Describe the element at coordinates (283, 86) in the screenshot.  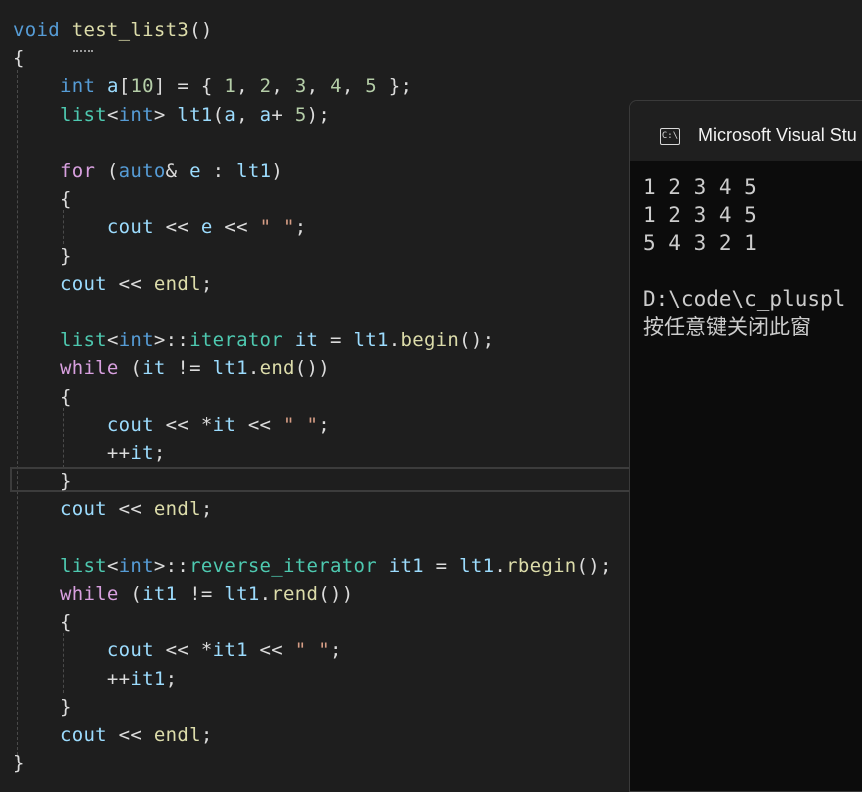
I see `code-token: ,` at that location.